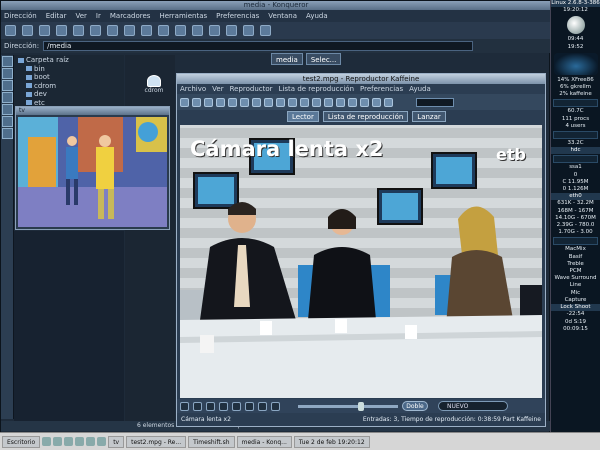 The width and height of the screenshot is (600, 450). What do you see at coordinates (232, 102) in the screenshot?
I see `pause-icon` at bounding box center [232, 102].